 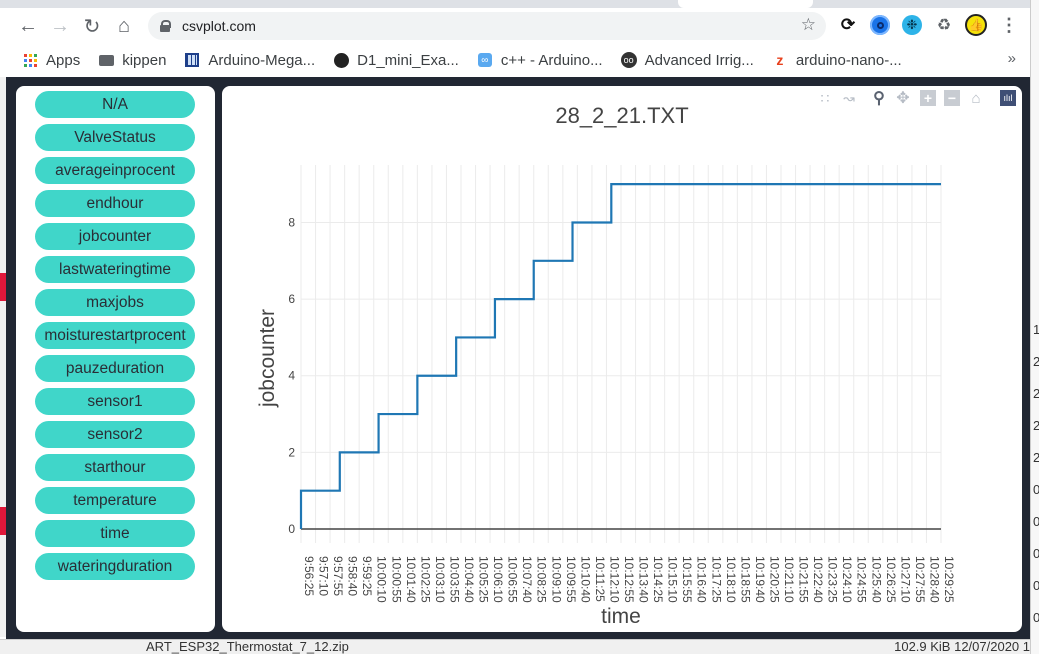 What do you see at coordinates (324, 576) in the screenshot?
I see `x-tick-label: 9:57:10` at bounding box center [324, 576].